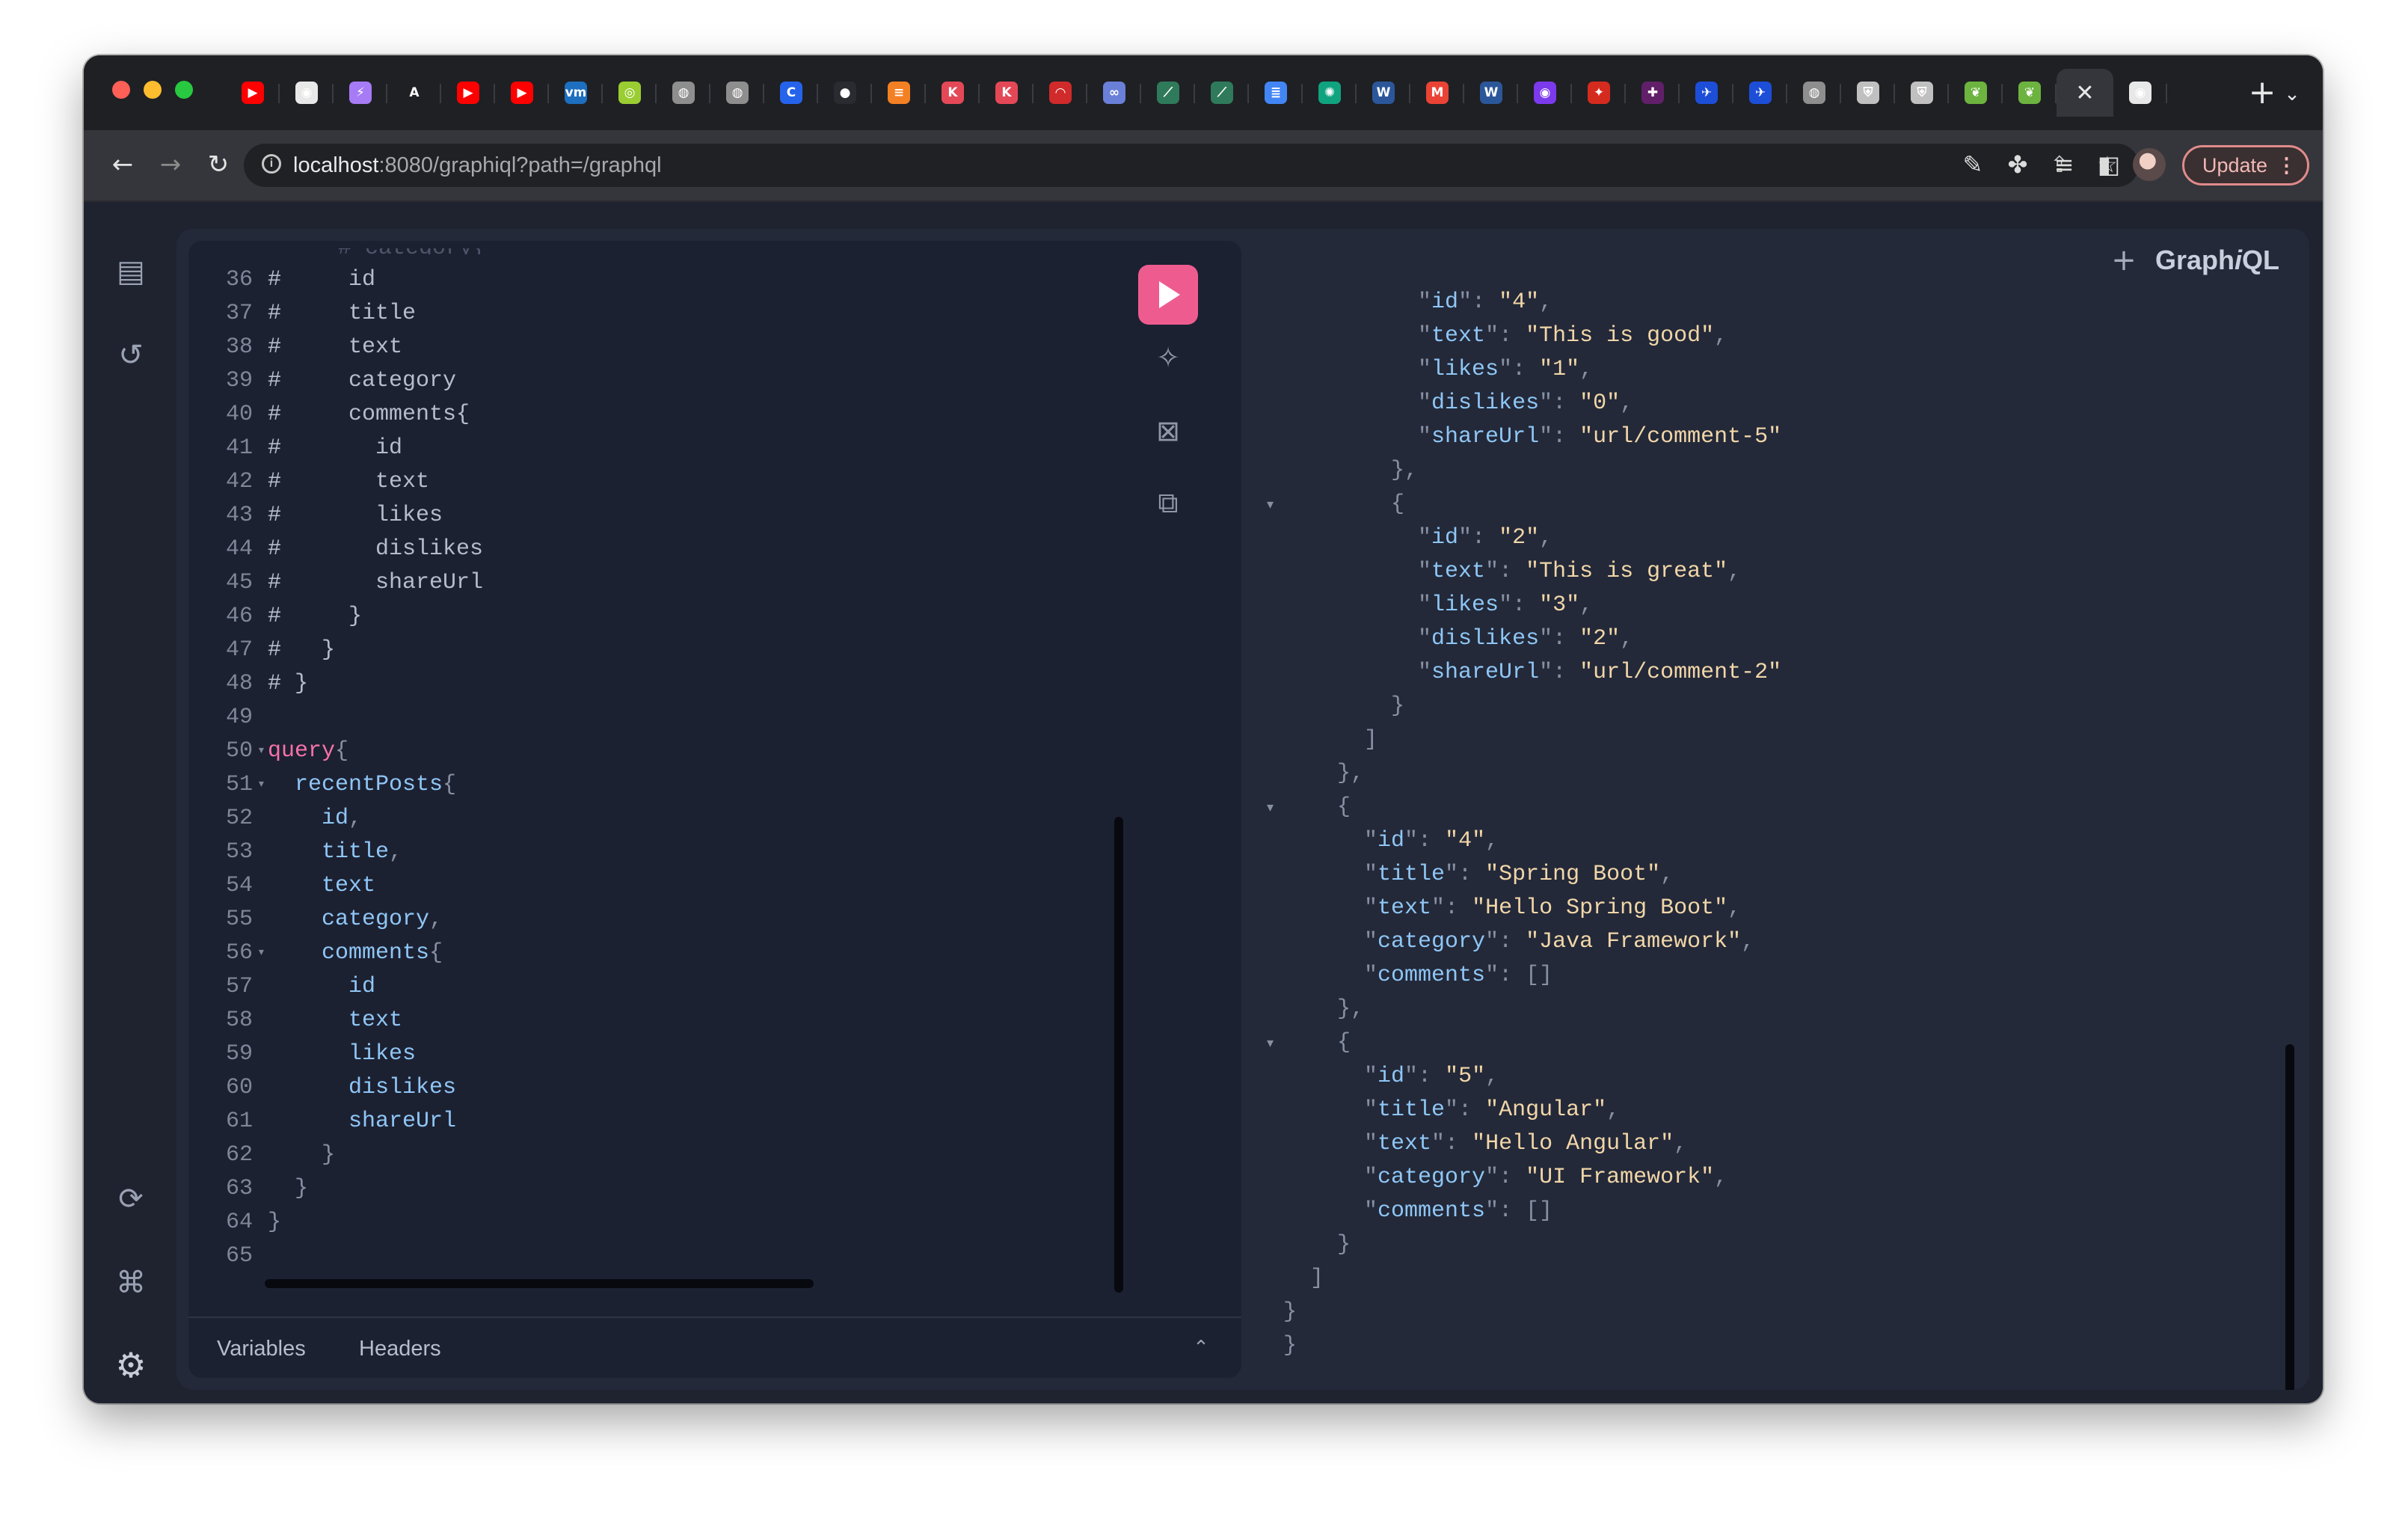 This screenshot has width=2408, height=1514. What do you see at coordinates (1060, 93) in the screenshot?
I see `browser-tab: ◠` at bounding box center [1060, 93].